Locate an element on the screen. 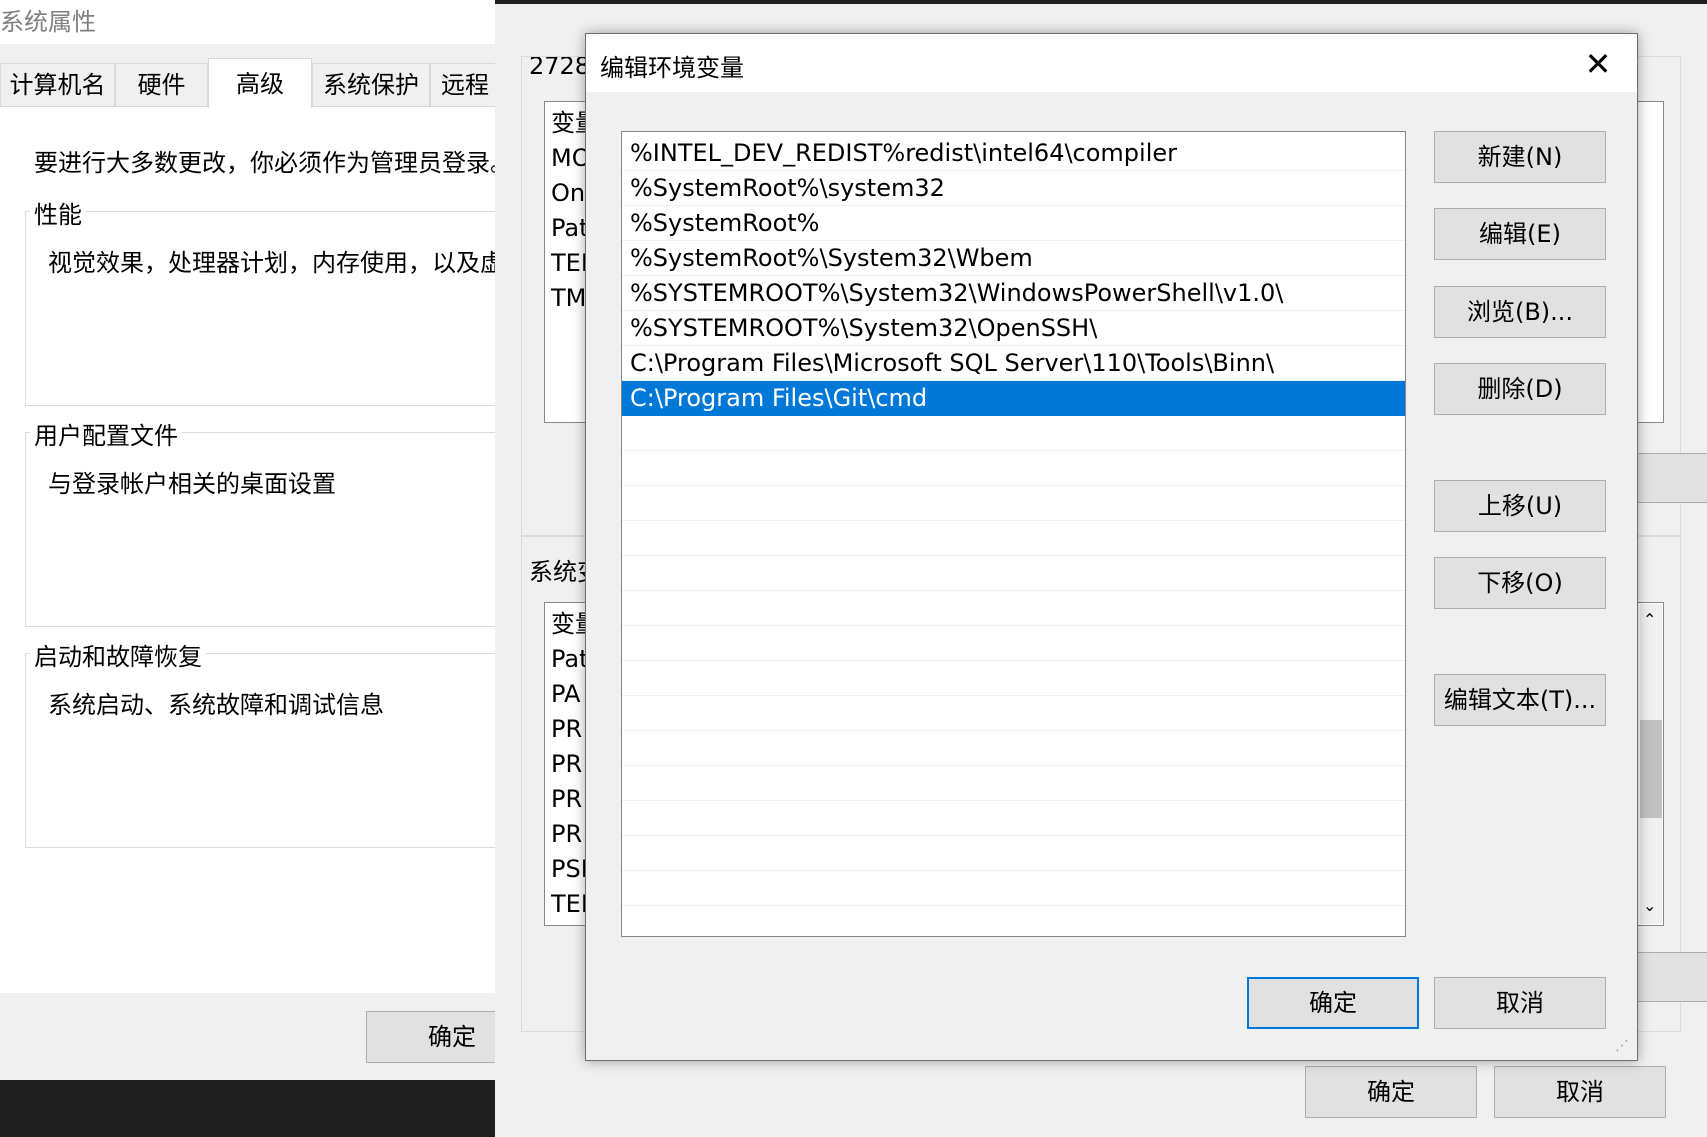 The height and width of the screenshot is (1137, 1707). startup-recovery-description: 系统启动、系统故障和调试信息 is located at coordinates (216, 705).